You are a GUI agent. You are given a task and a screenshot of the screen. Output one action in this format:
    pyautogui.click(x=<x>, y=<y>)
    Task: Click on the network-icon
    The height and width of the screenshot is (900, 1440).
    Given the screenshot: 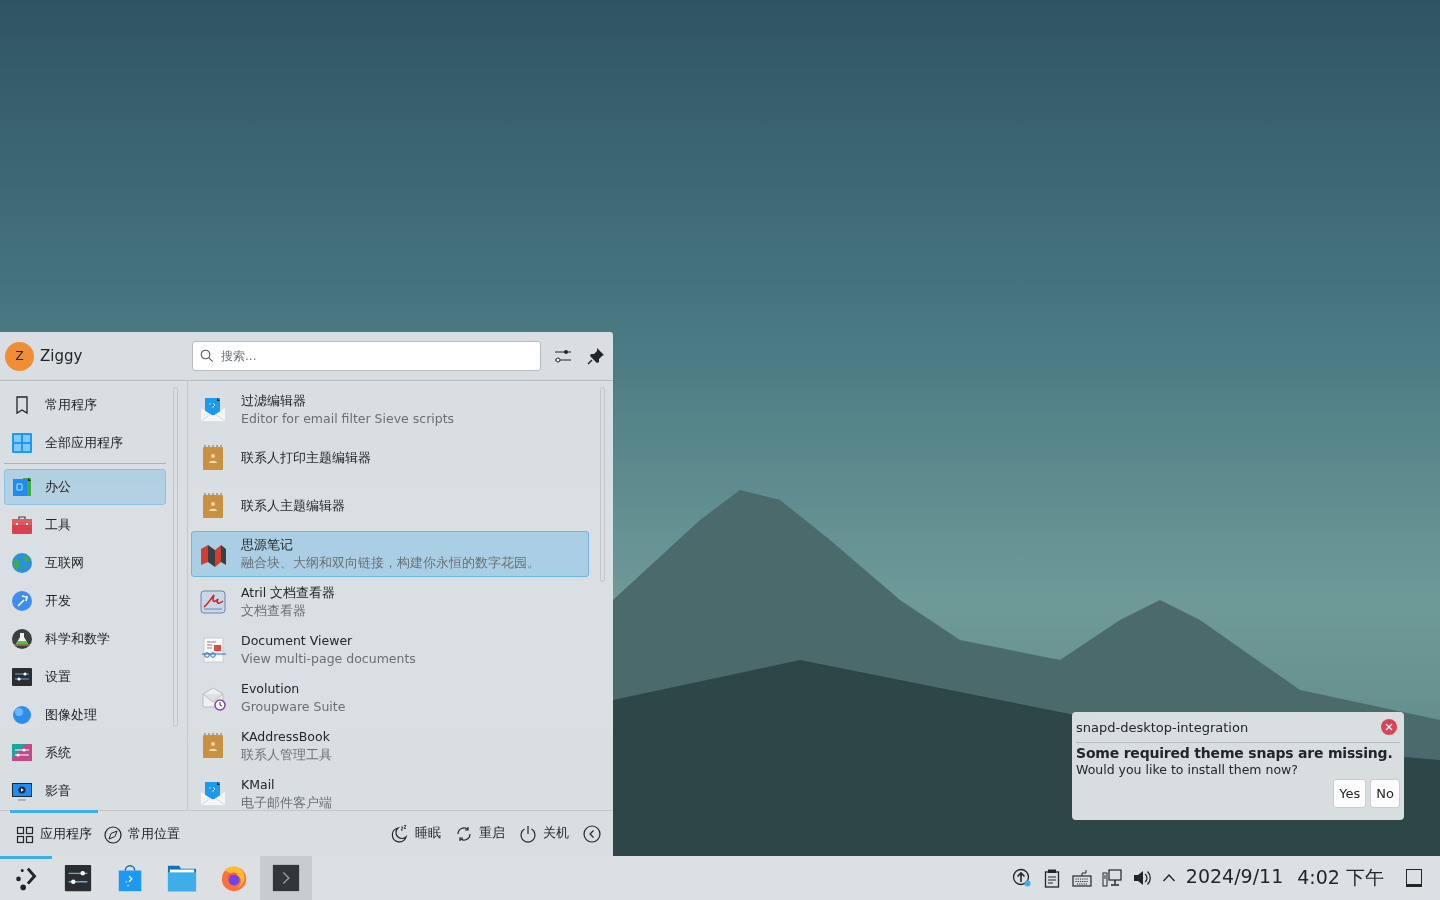 What is the action you would take?
    pyautogui.click(x=1111, y=878)
    